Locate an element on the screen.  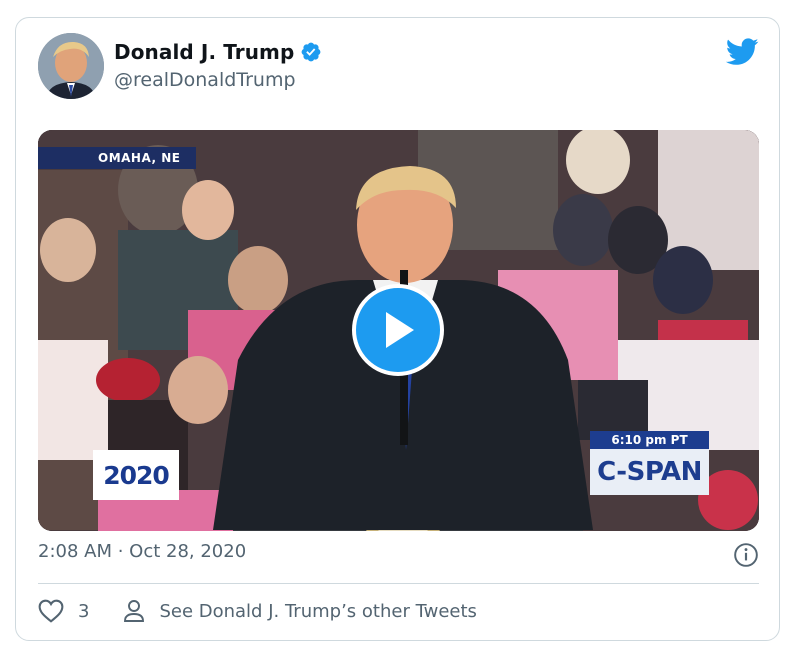
election-2020-logo: 2020 is located at coordinates (136, 475).